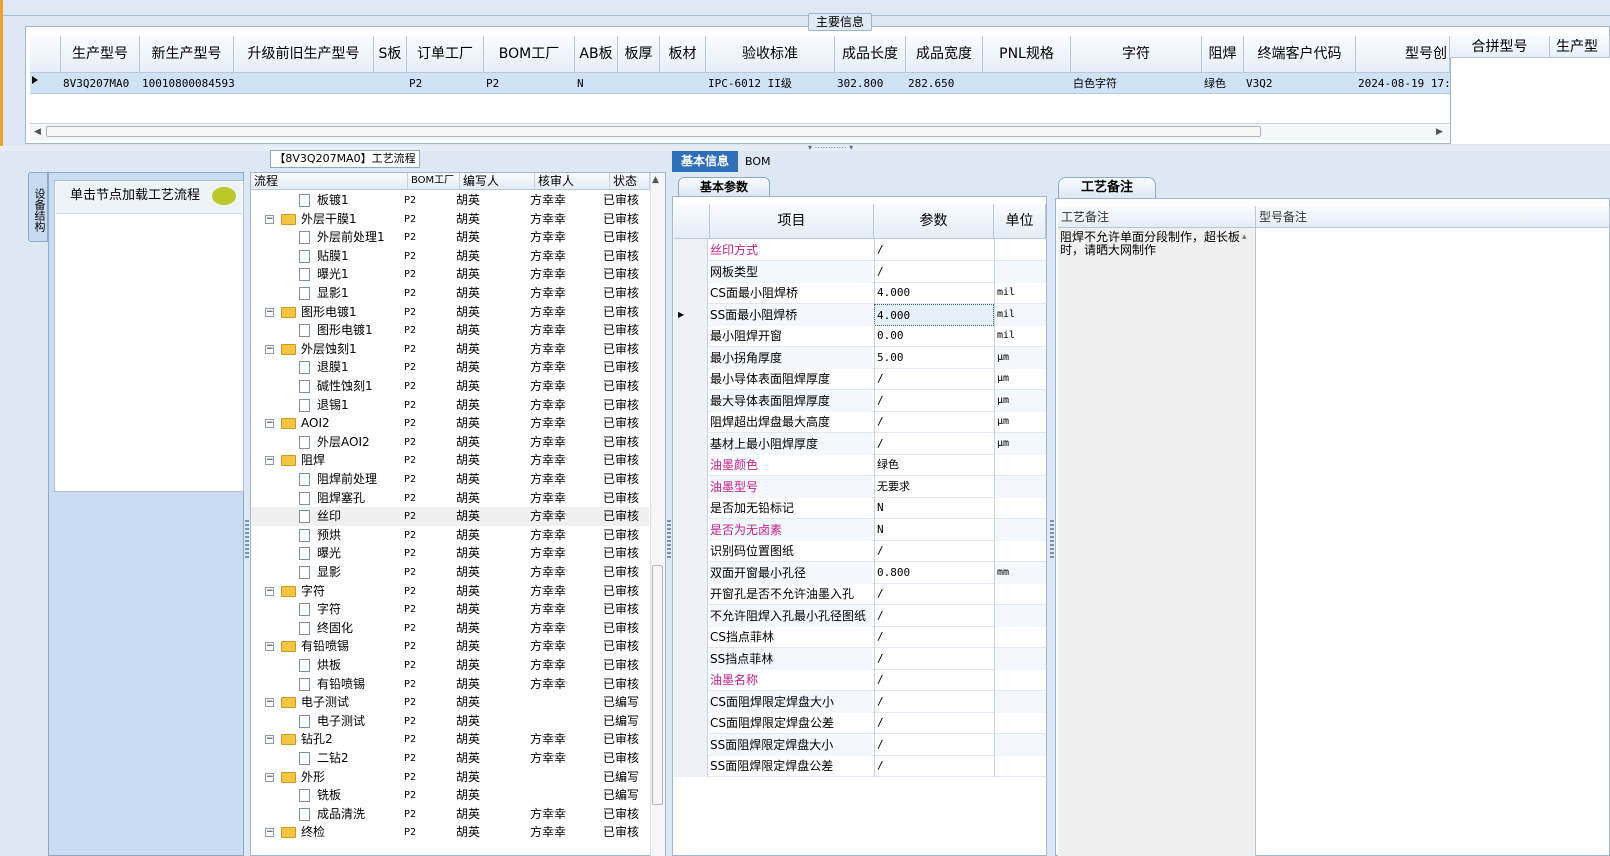  What do you see at coordinates (450, 256) in the screenshot?
I see `tree-row: 贴膜1 P2 胡英 方幸幸 已审核` at bounding box center [450, 256].